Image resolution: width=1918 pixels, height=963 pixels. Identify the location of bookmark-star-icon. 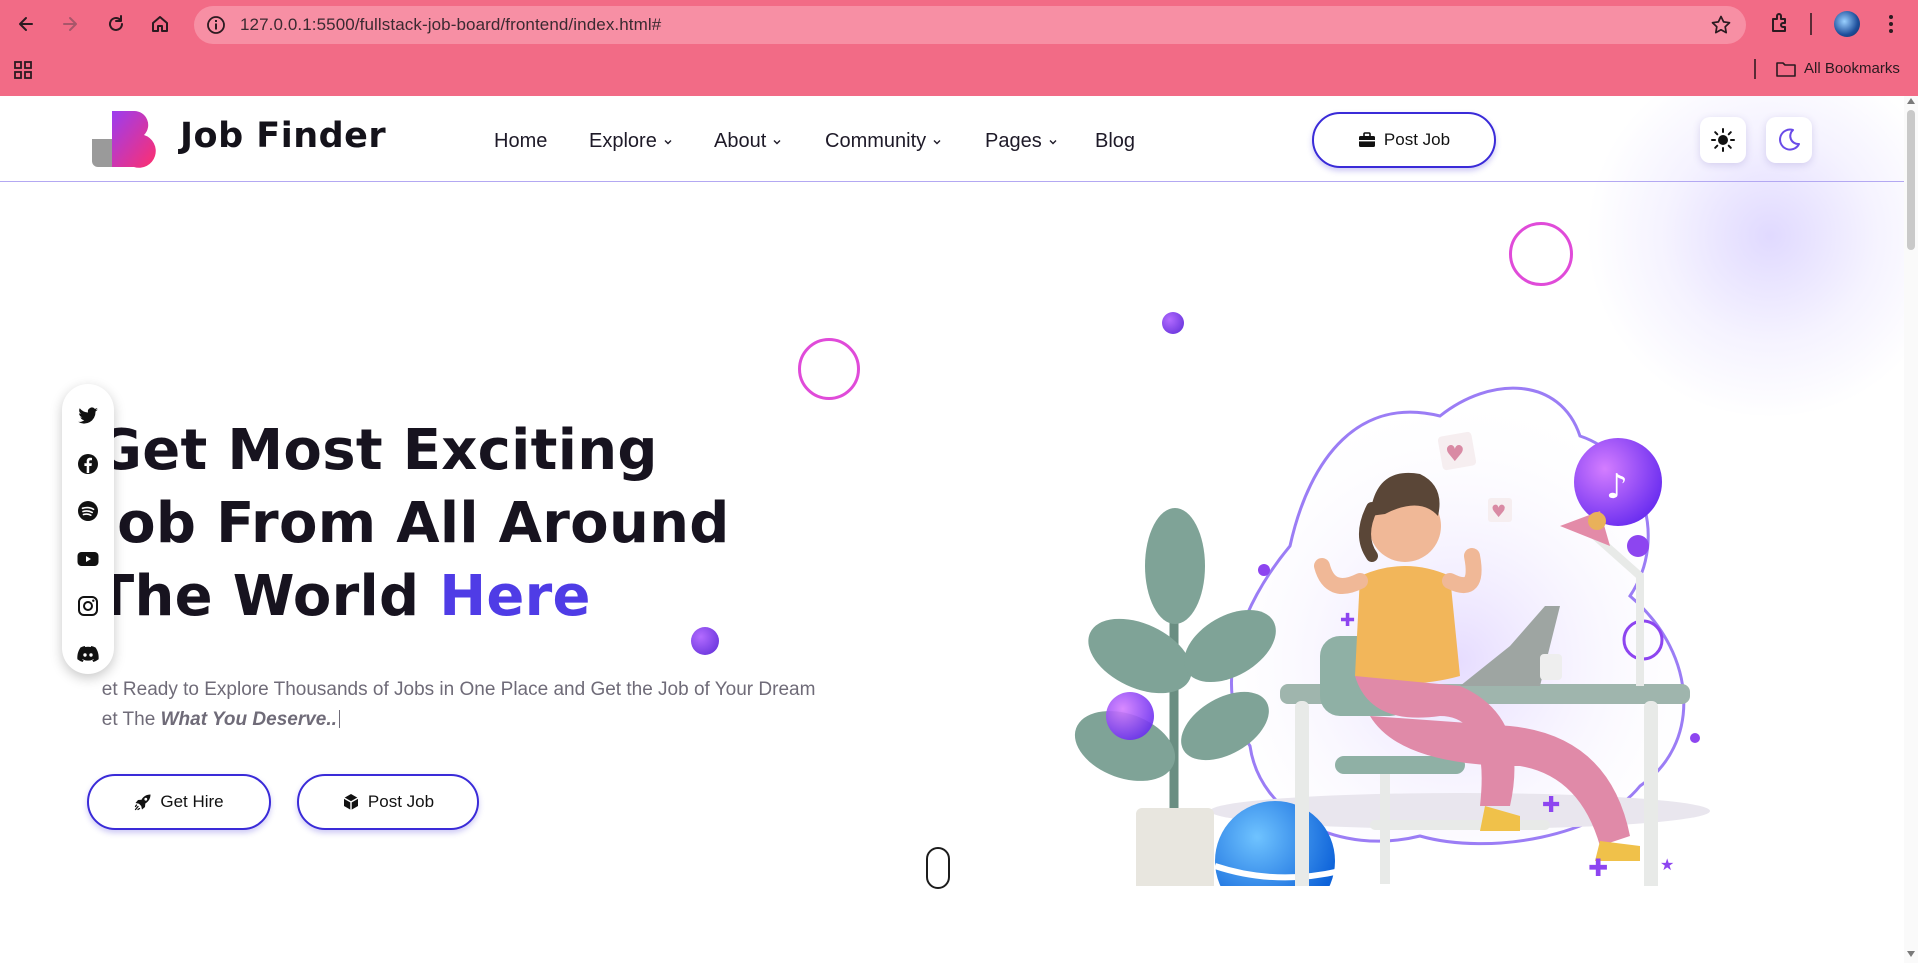
(1721, 25).